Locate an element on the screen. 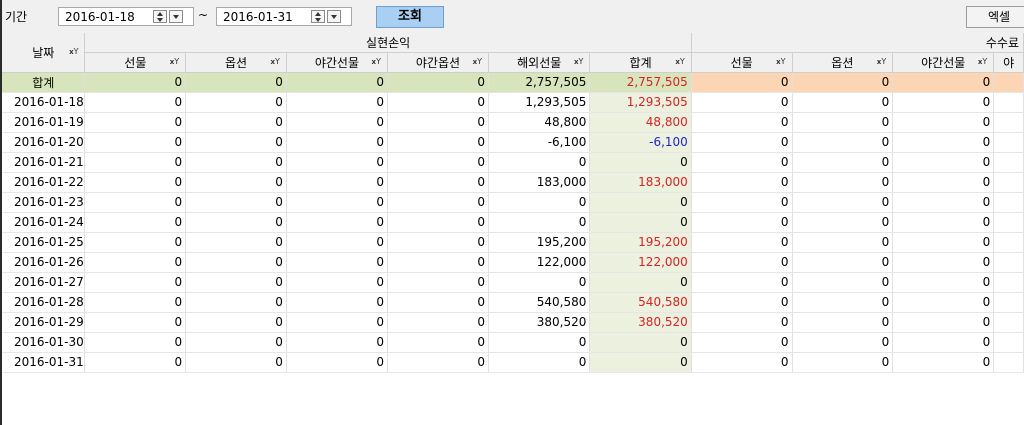 This screenshot has height=425, width=1024. end-date-spinner is located at coordinates (318, 16).